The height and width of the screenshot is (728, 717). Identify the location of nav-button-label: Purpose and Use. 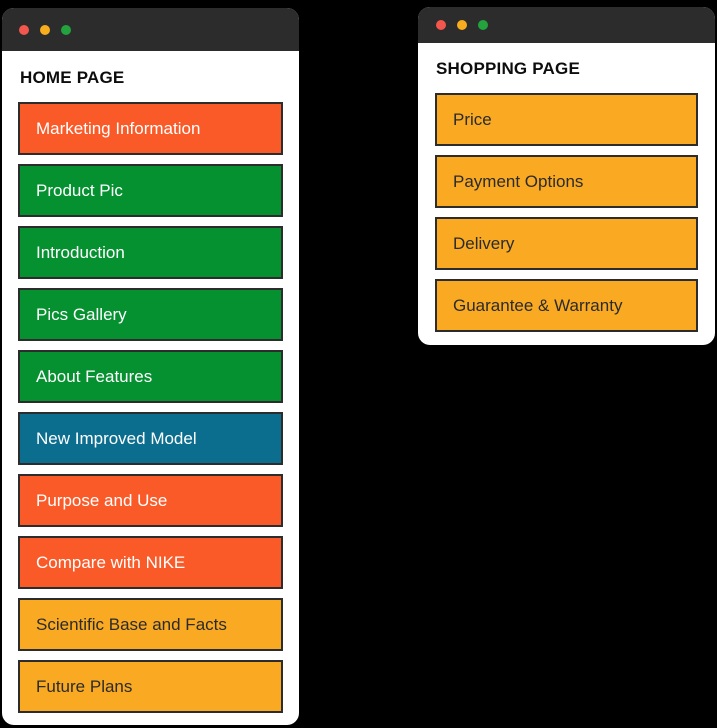
(102, 500).